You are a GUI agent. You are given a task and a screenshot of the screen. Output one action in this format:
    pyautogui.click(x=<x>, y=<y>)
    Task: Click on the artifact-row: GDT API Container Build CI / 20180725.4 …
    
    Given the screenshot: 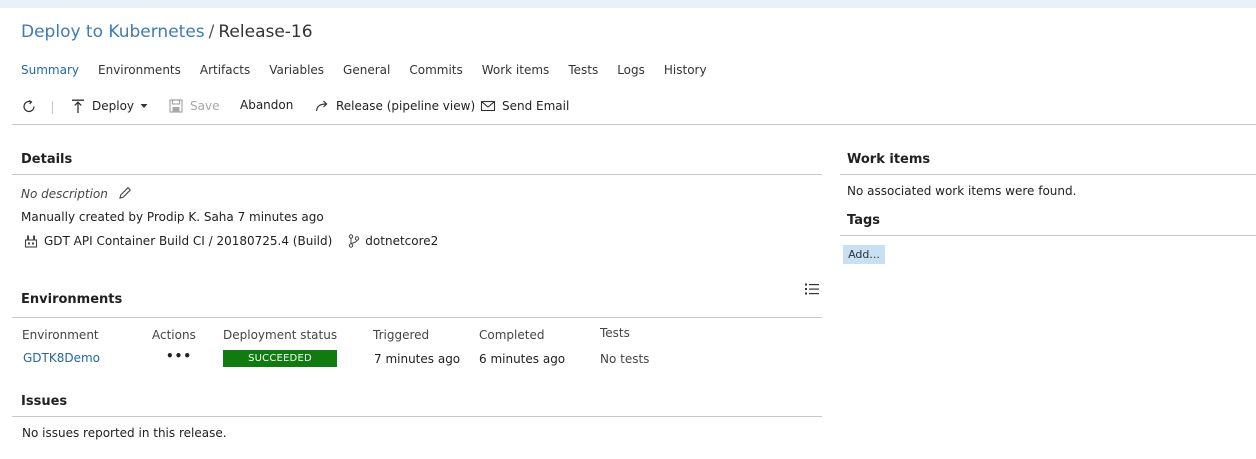 What is the action you would take?
    pyautogui.click(x=231, y=241)
    